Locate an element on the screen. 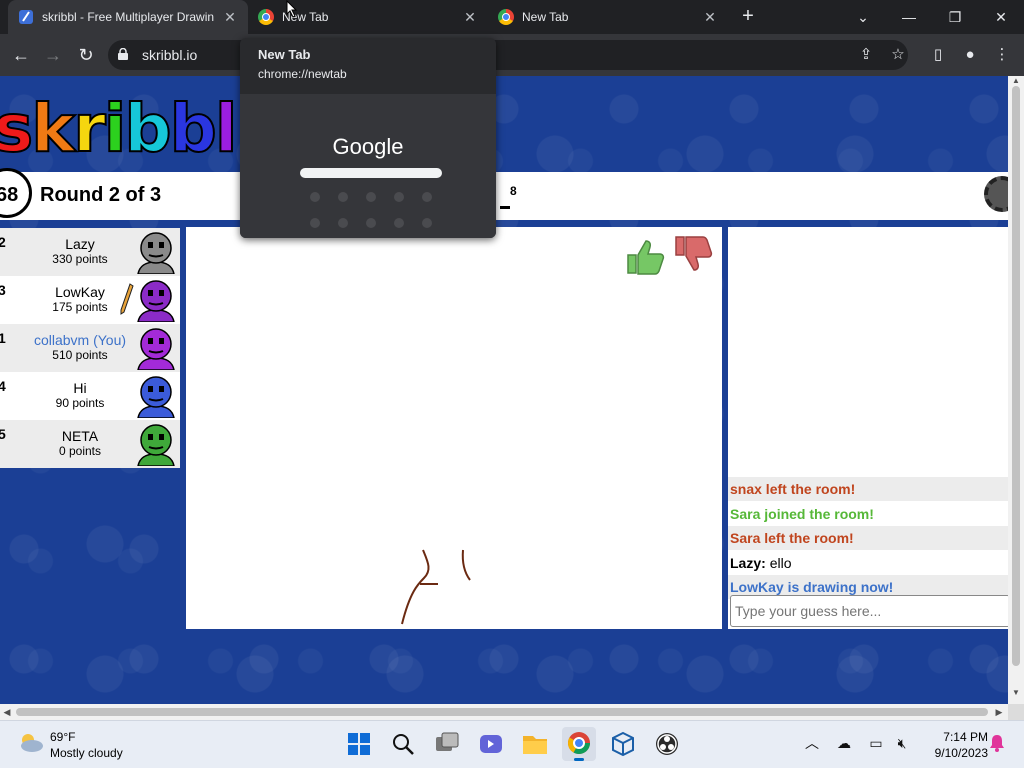  tab-skribbl: skribbl - Free Multiplayer Drawin ✕ is located at coordinates (128, 17).